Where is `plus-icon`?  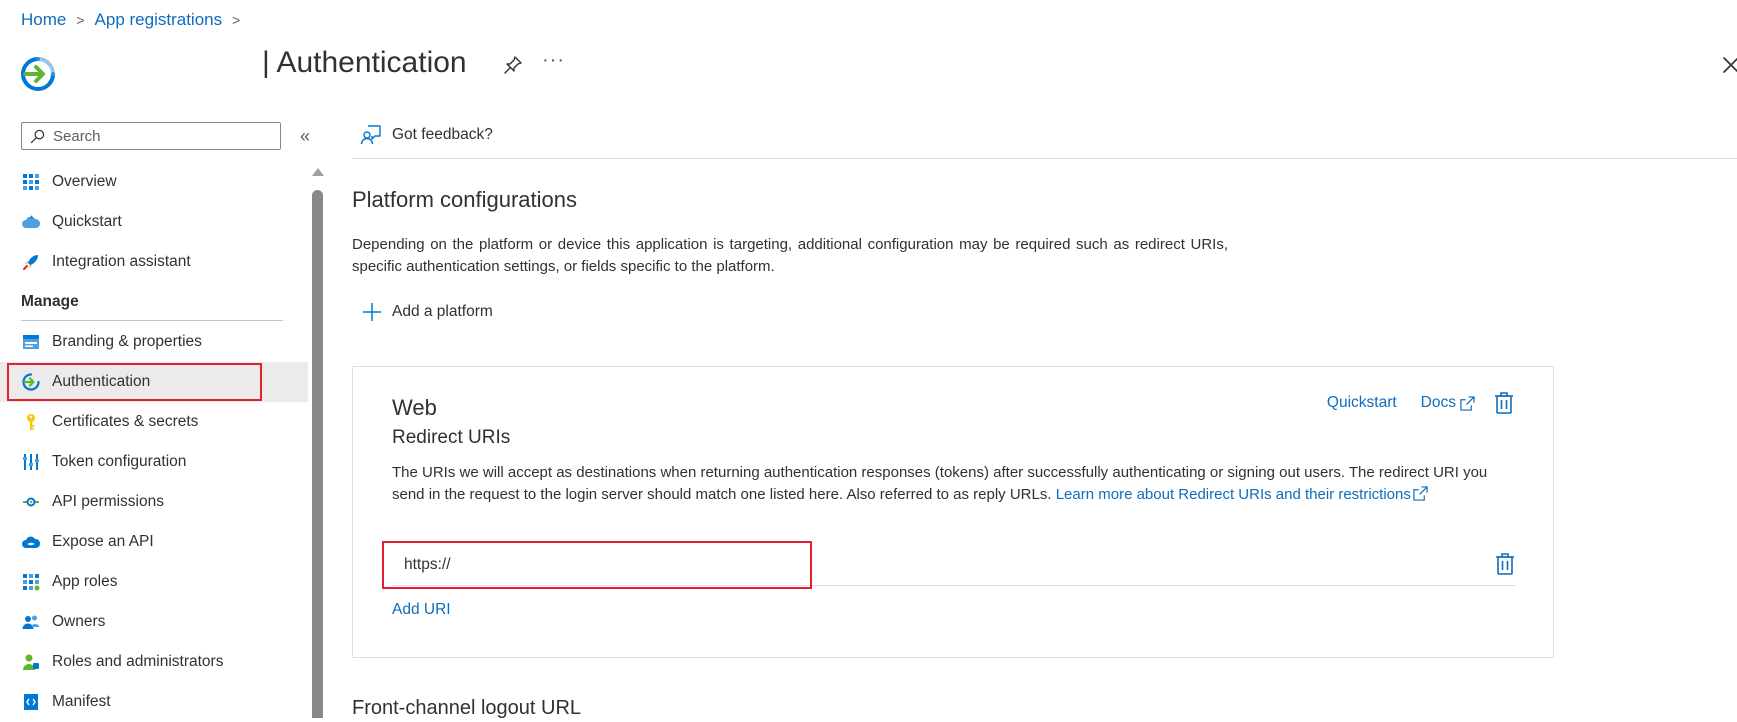 plus-icon is located at coordinates (372, 312).